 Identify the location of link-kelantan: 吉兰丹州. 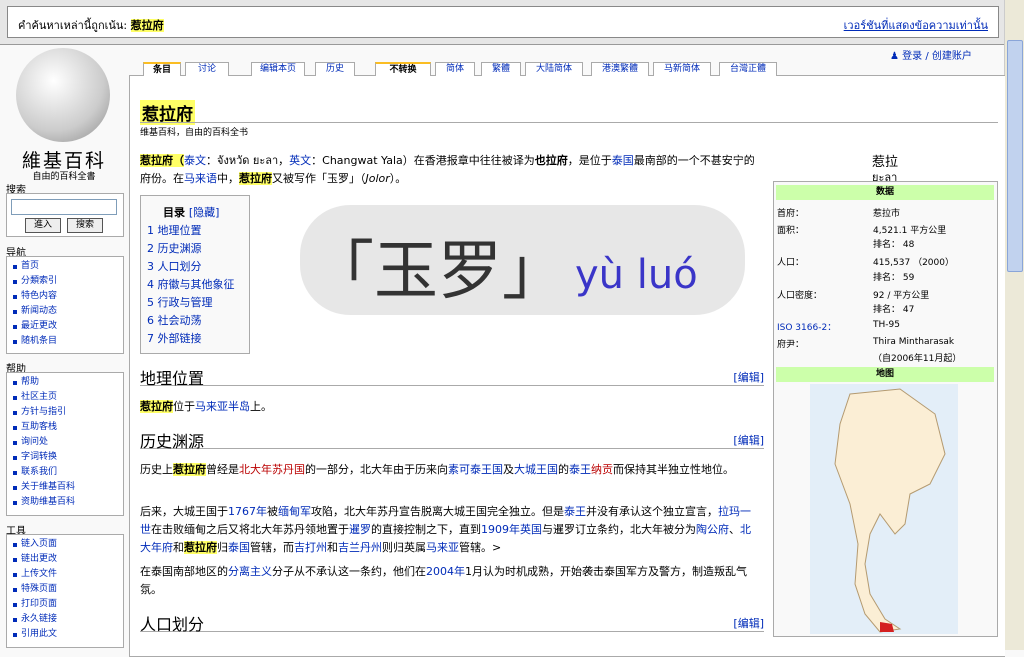
(360, 547).